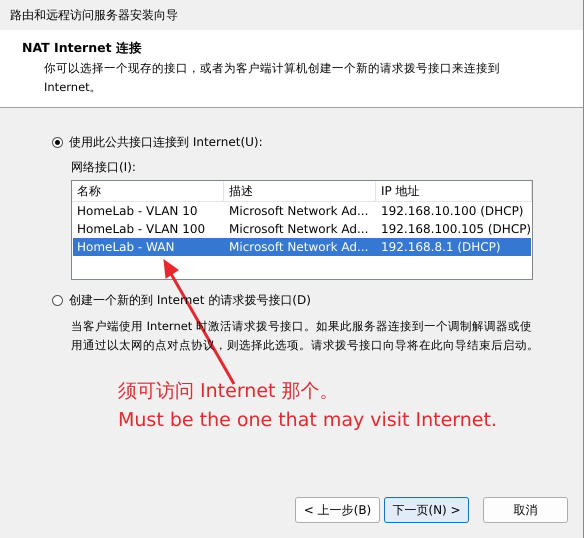 Image resolution: width=584 pixels, height=538 pixels. Describe the element at coordinates (525, 510) in the screenshot. I see `wizard-button: 取消` at that location.